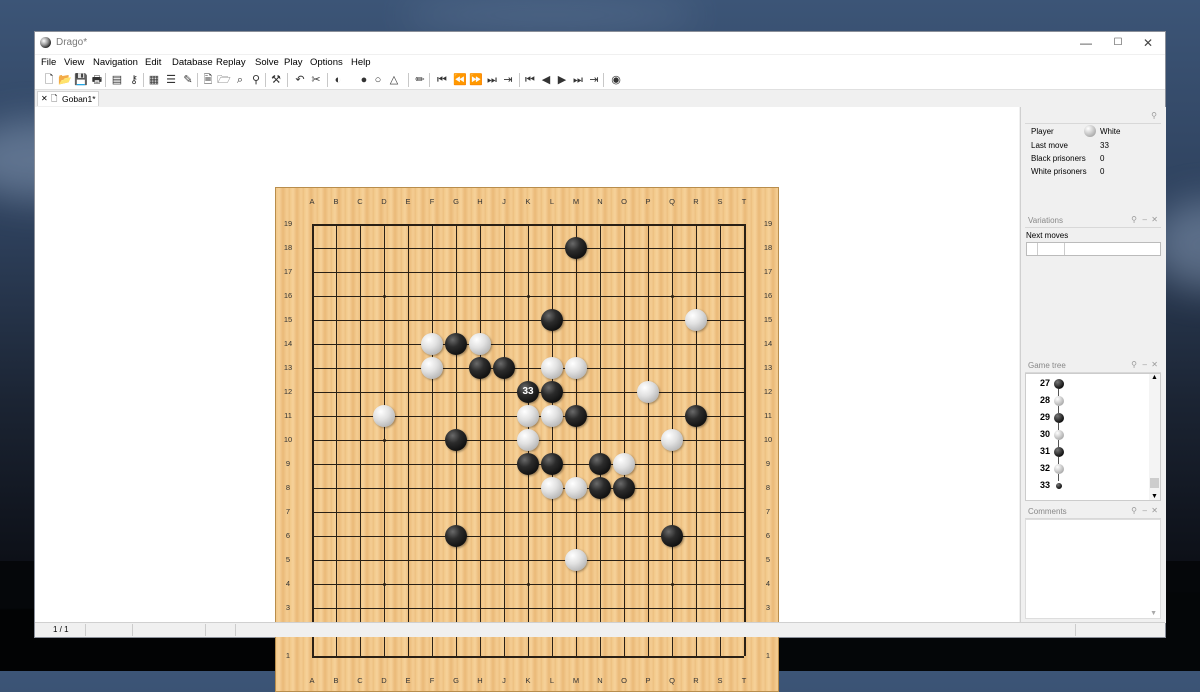 This screenshot has width=1200, height=692. Describe the element at coordinates (492, 80) in the screenshot. I see `last-move-icon: ⏭` at that location.